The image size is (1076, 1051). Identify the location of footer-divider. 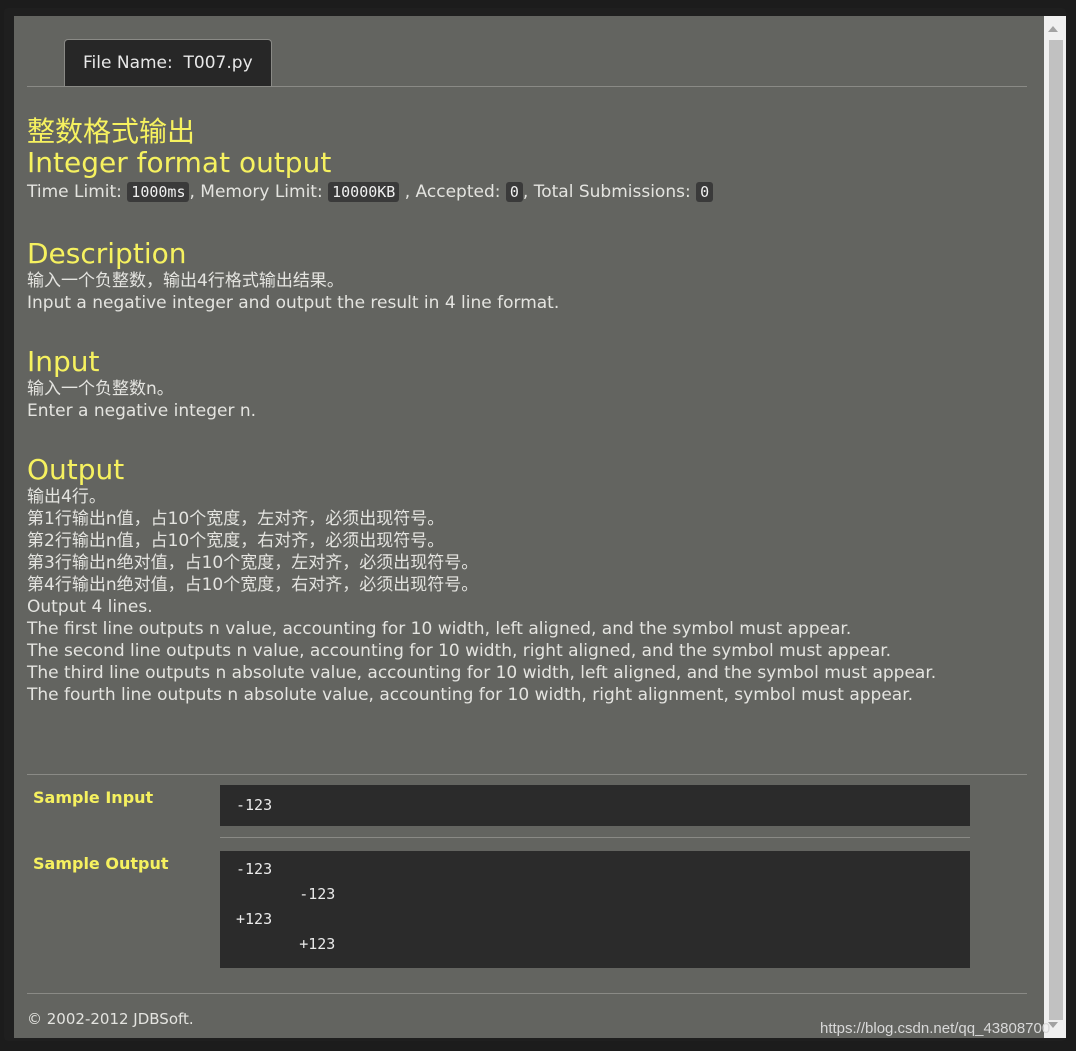
(527, 993).